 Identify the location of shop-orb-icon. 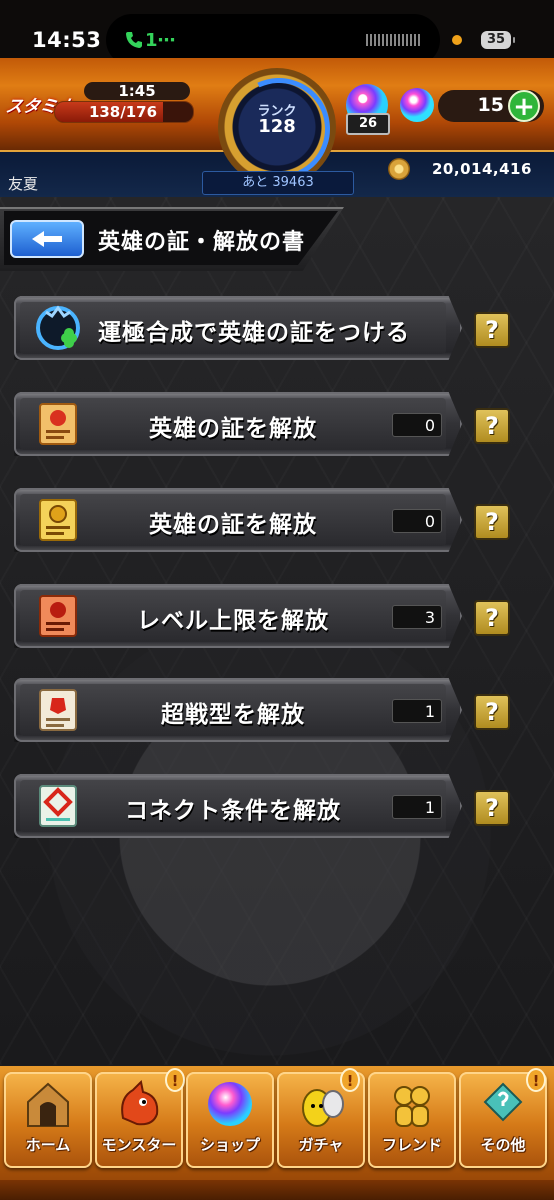
(230, 1104).